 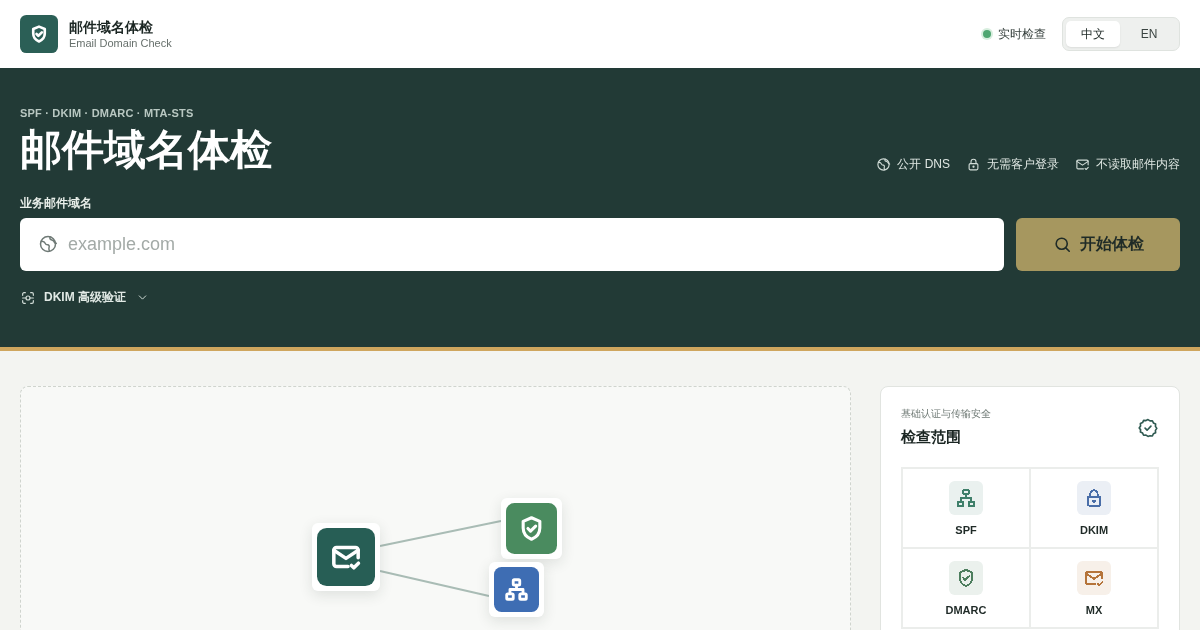 I want to click on status-label: 实时检查, so click(x=1022, y=34).